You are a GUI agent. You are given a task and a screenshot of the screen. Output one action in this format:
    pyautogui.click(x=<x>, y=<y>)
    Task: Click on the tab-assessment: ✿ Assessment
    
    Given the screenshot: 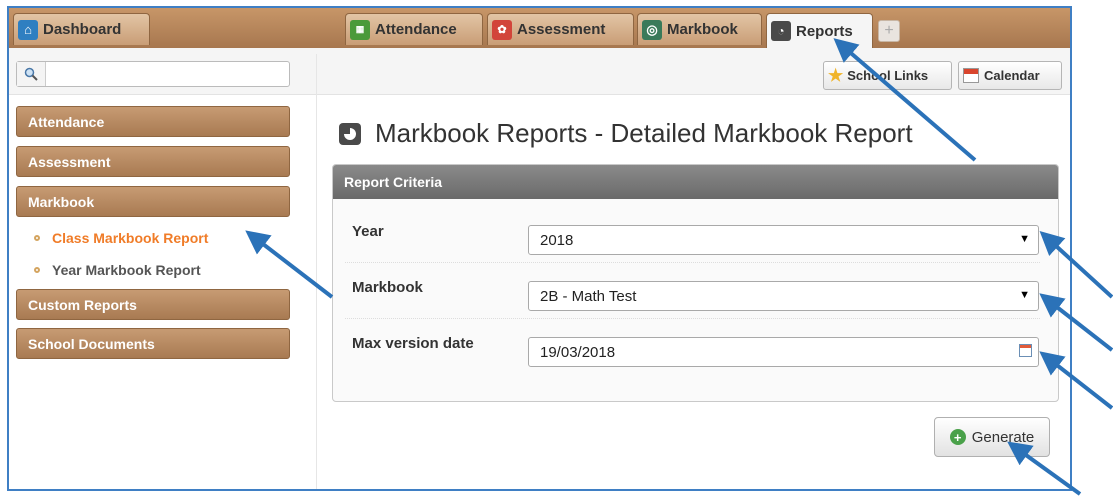 What is the action you would take?
    pyautogui.click(x=560, y=29)
    